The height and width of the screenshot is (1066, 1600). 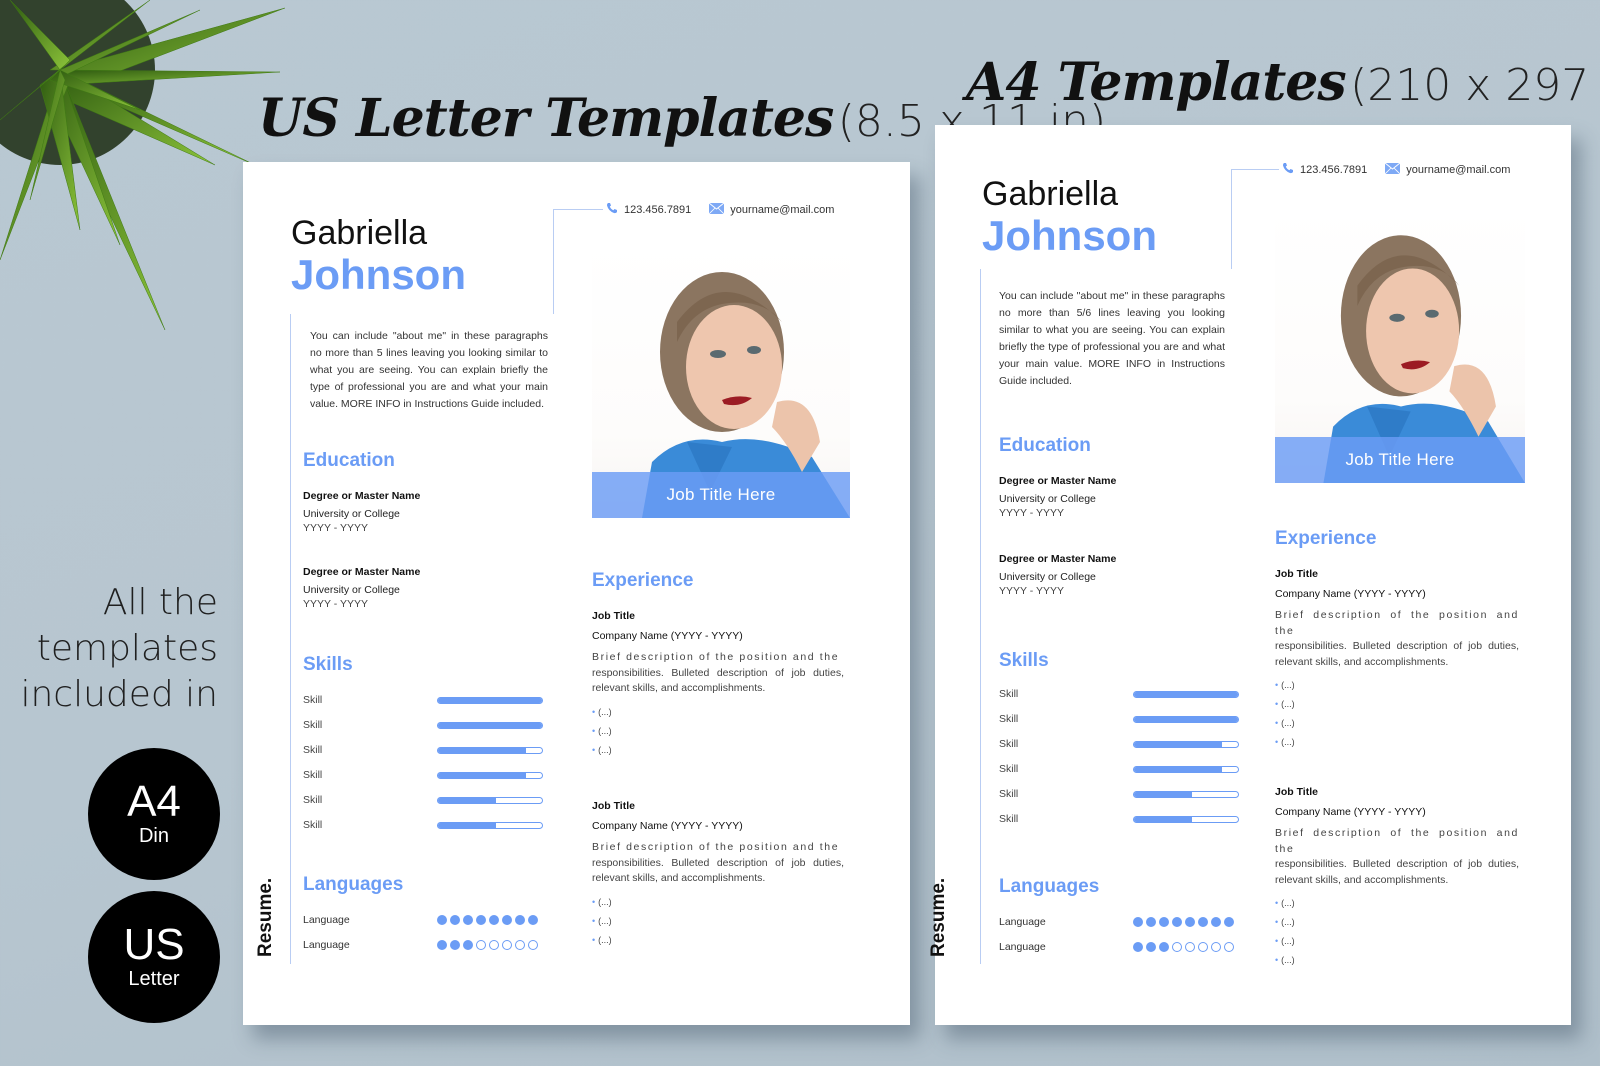 I want to click on envelope-icon, so click(x=1392, y=169).